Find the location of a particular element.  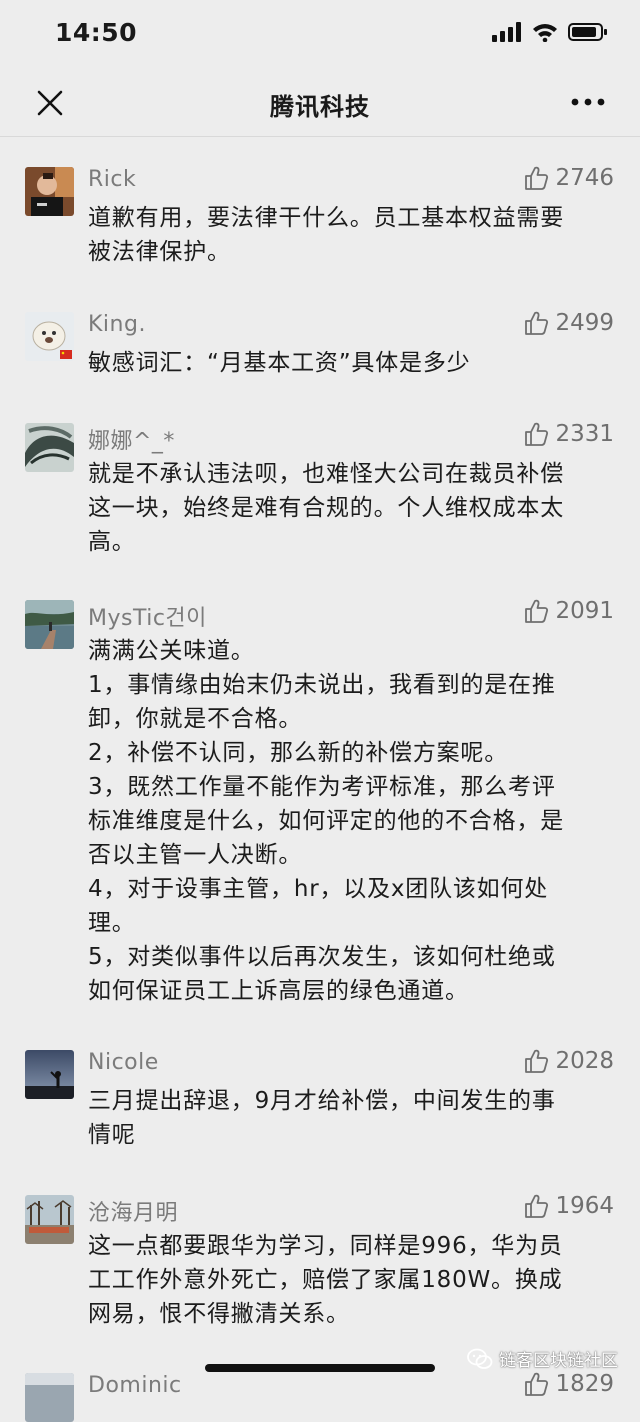

like-button: 2746 is located at coordinates (568, 178).